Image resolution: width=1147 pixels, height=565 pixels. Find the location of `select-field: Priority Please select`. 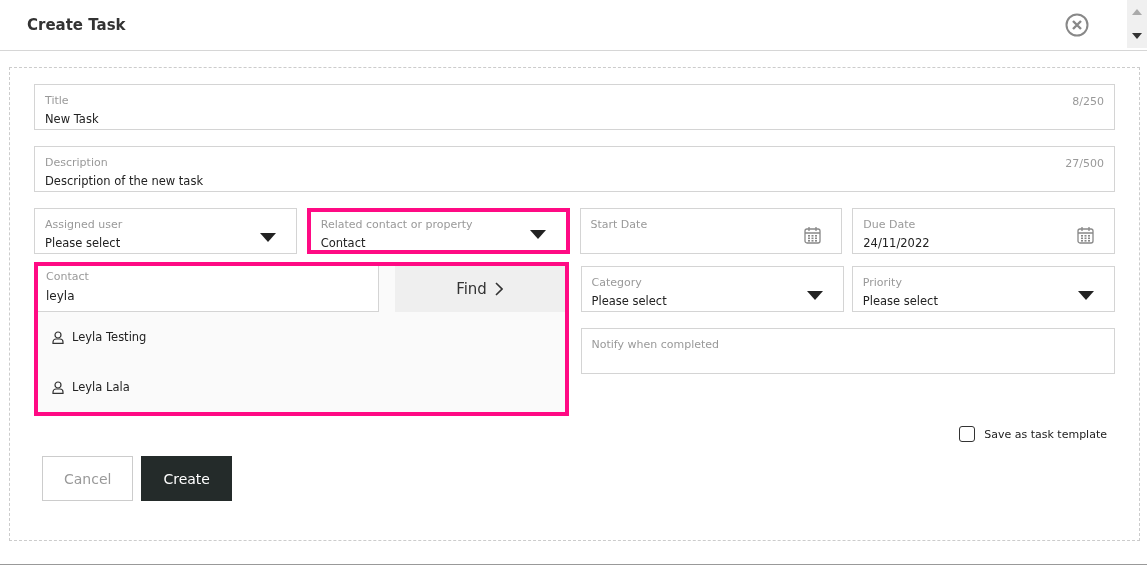

select-field: Priority Please select is located at coordinates (983, 289).